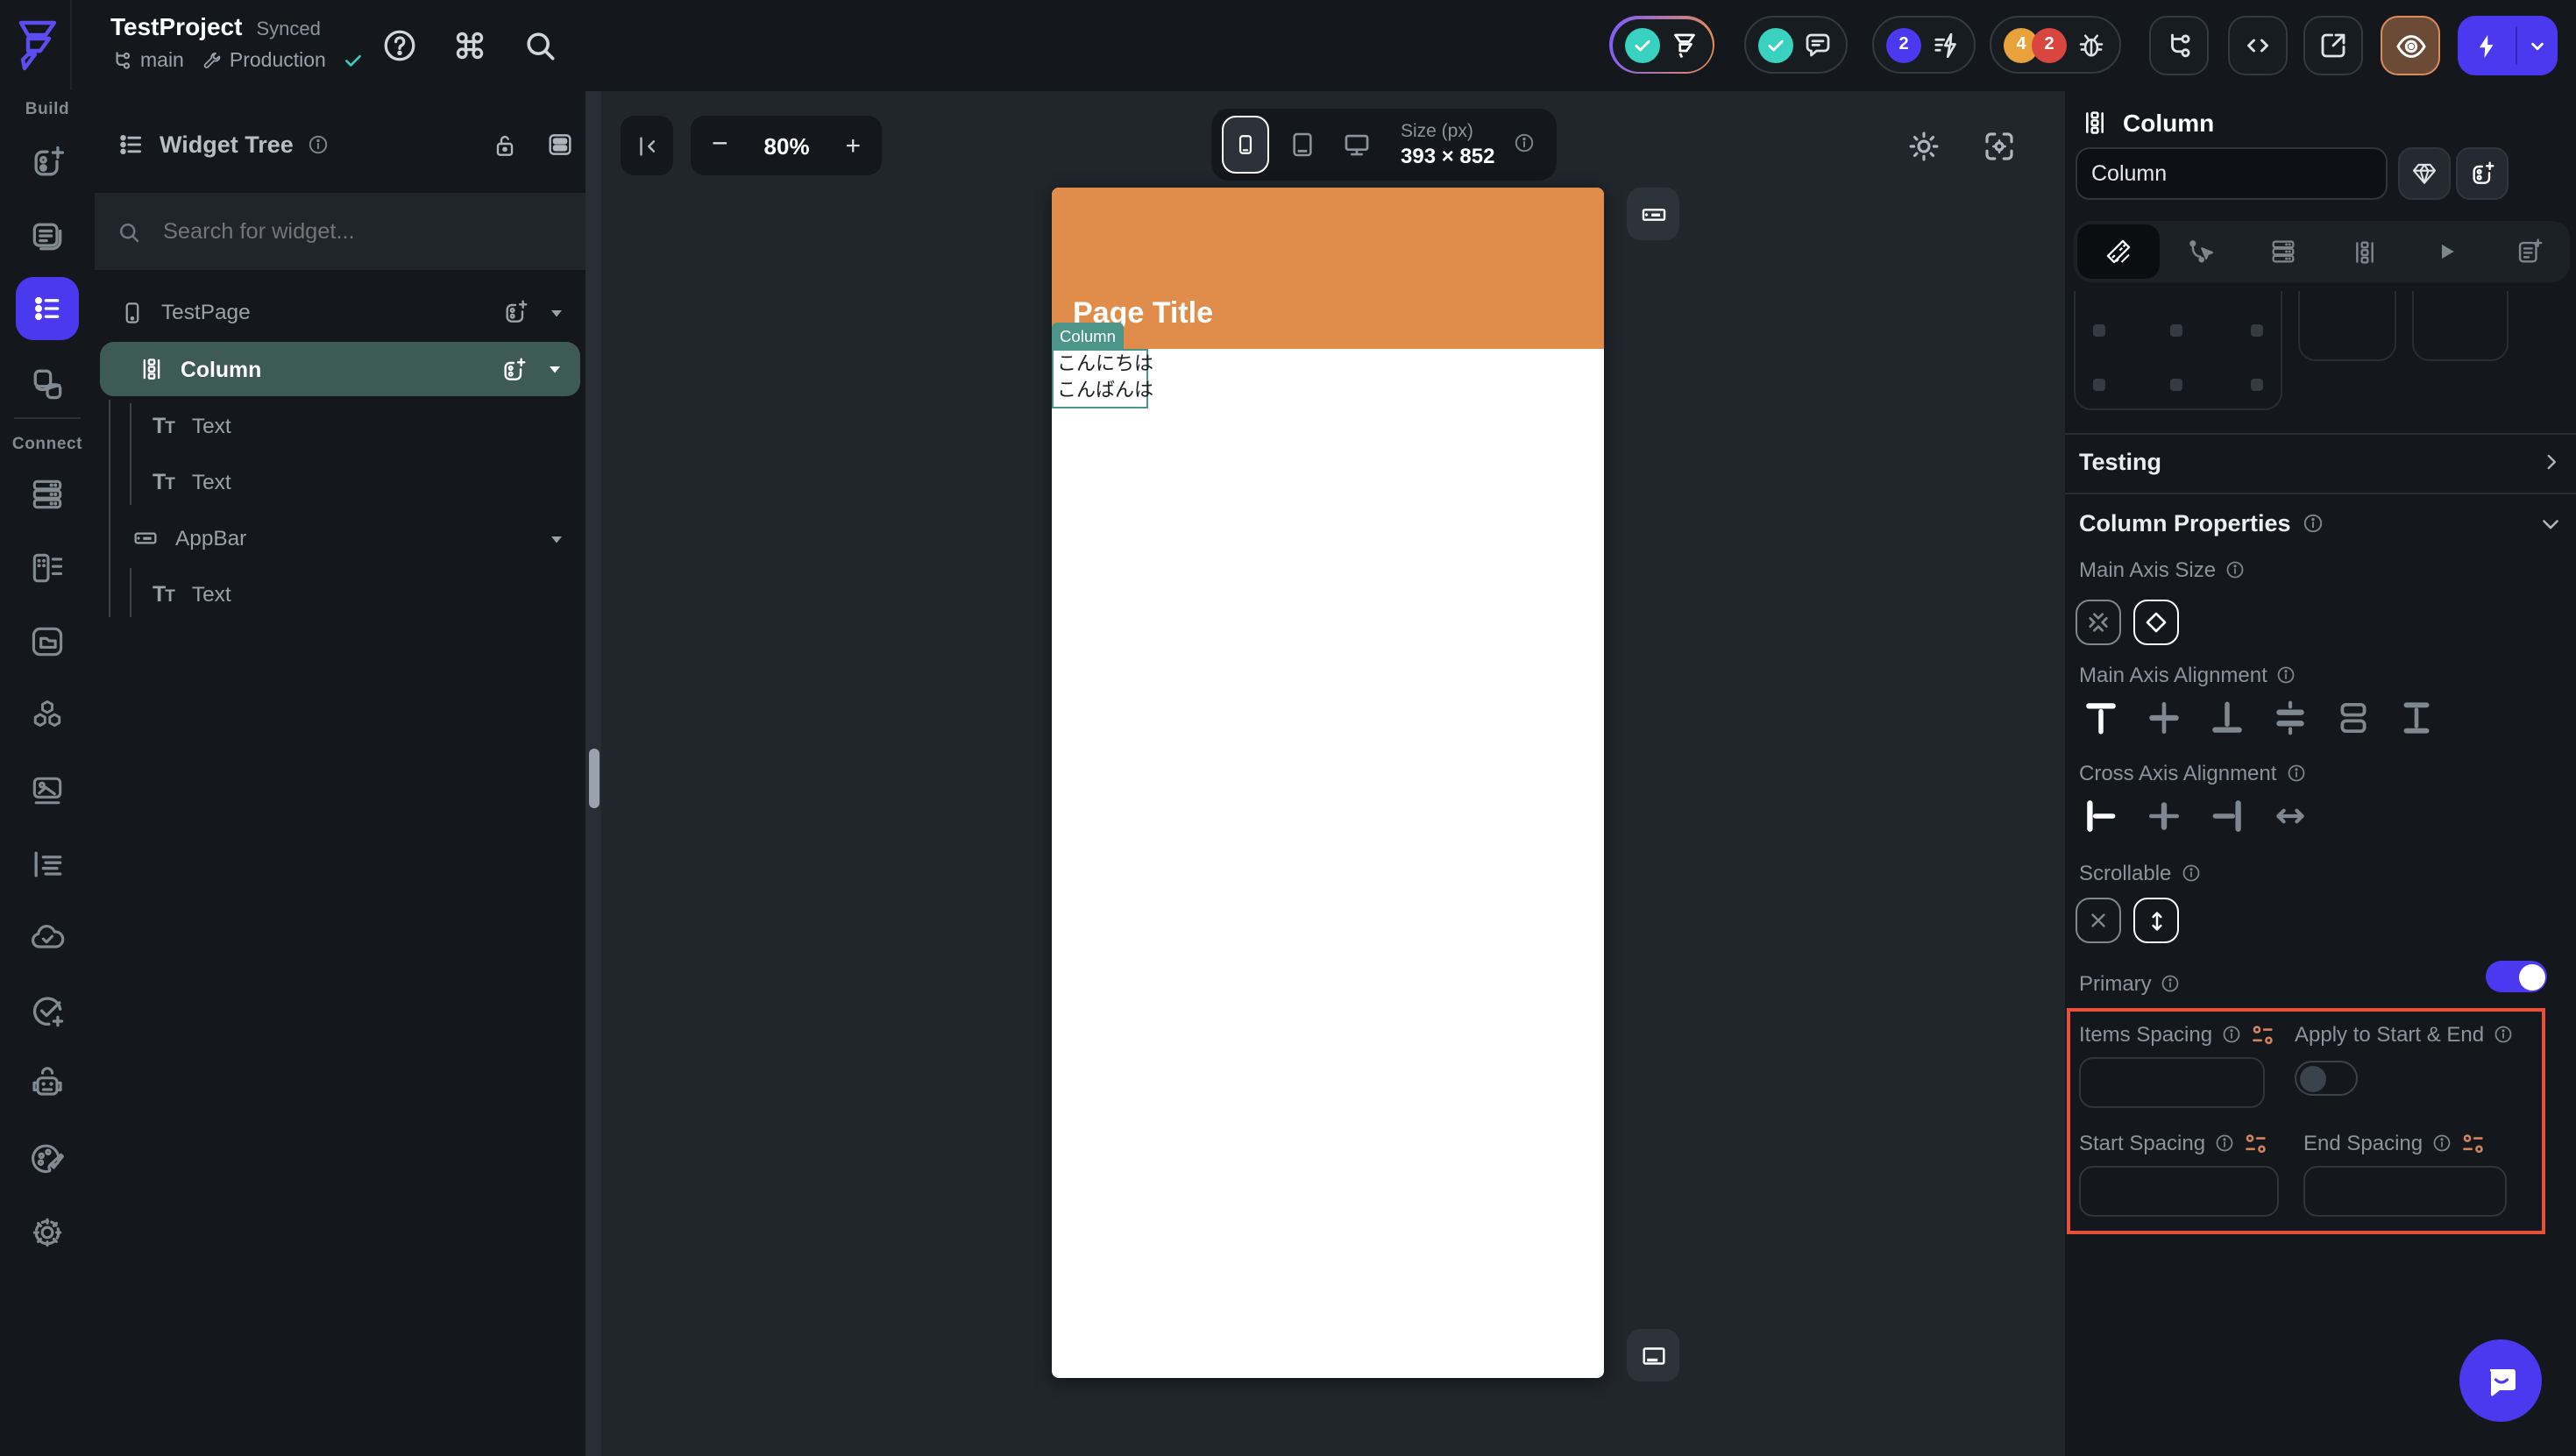 The height and width of the screenshot is (1456, 2576). Describe the element at coordinates (2528, 251) in the screenshot. I see `tab-documentation` at that location.